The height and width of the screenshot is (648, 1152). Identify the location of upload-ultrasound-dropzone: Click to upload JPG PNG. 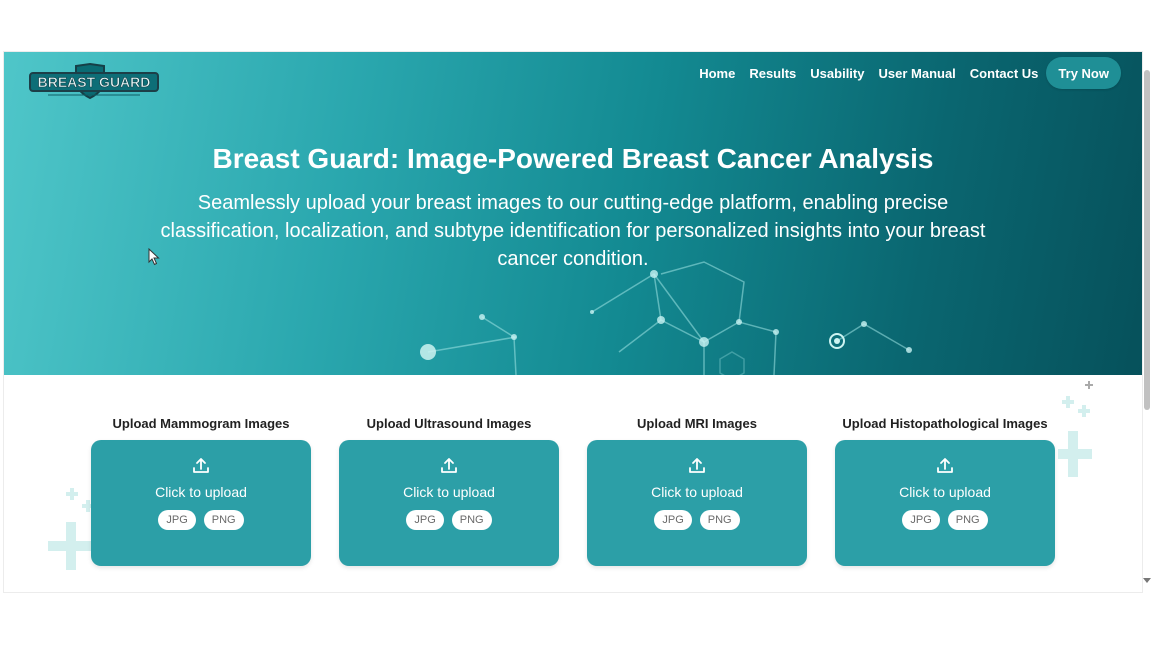
(449, 503).